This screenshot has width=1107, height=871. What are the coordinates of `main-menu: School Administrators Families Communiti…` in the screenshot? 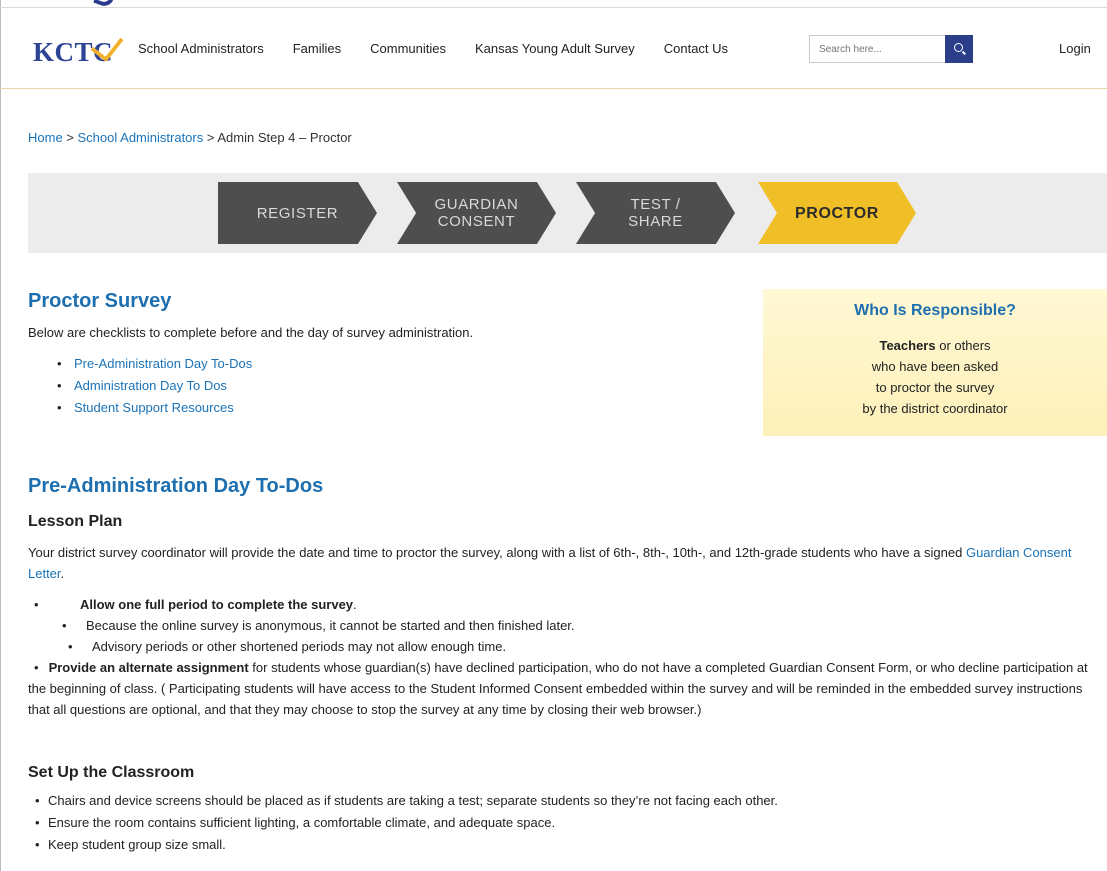 It's located at (447, 48).